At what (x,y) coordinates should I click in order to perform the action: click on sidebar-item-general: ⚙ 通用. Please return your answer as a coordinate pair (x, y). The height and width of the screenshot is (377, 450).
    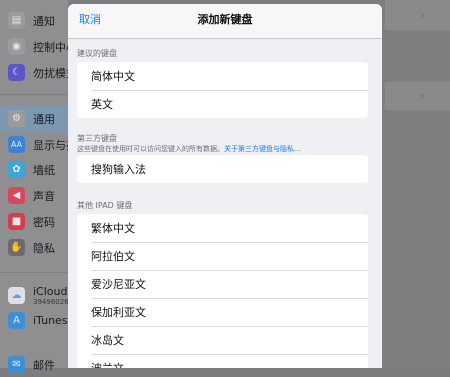
    Looking at the image, I should click on (34, 118).